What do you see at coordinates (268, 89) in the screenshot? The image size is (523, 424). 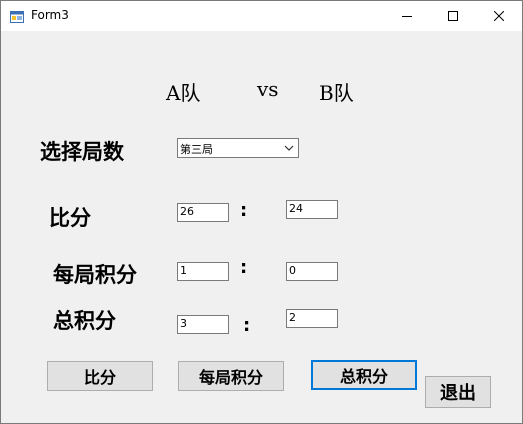 I see `vs-label: vs` at bounding box center [268, 89].